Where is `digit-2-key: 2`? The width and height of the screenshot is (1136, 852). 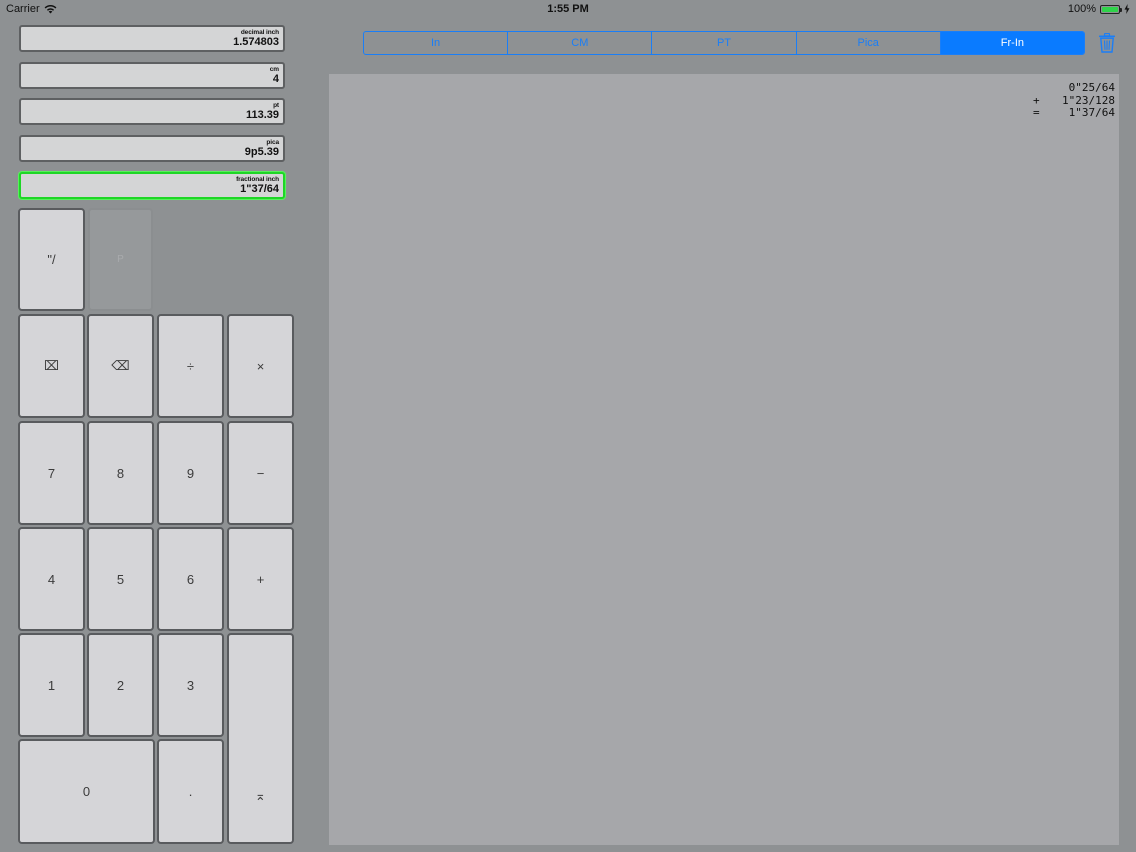
digit-2-key: 2 is located at coordinates (120, 685).